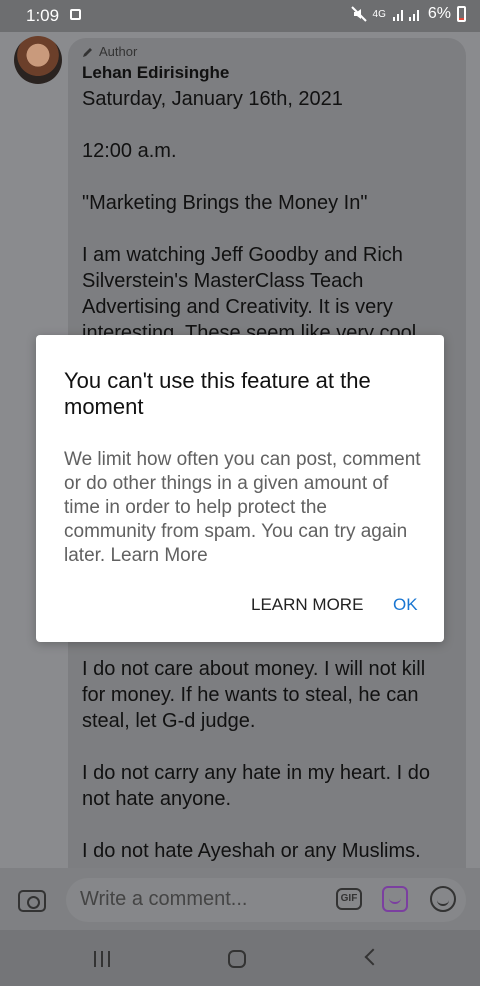 Image resolution: width=480 pixels, height=986 pixels. I want to click on author-name: Lehan Edirisinghe, so click(155, 73).